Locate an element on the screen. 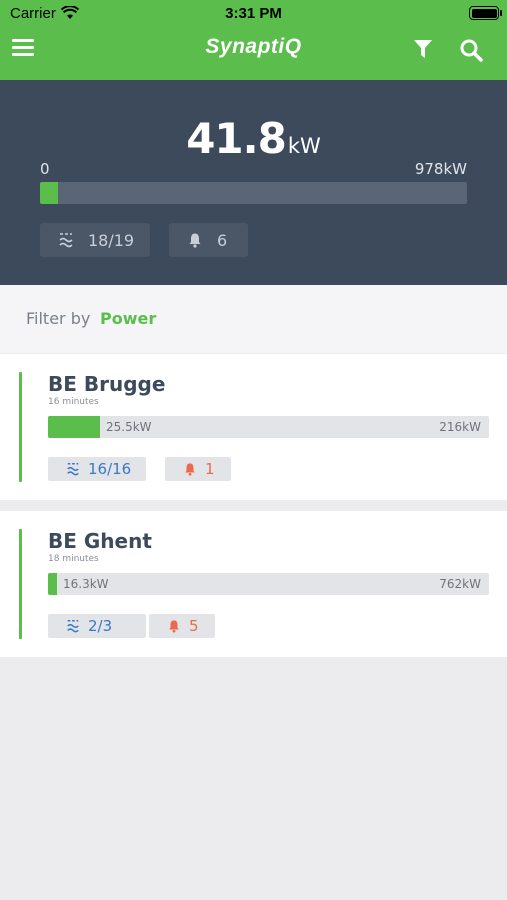 Image resolution: width=507 pixels, height=900 pixels. range-min: 0 is located at coordinates (45, 169).